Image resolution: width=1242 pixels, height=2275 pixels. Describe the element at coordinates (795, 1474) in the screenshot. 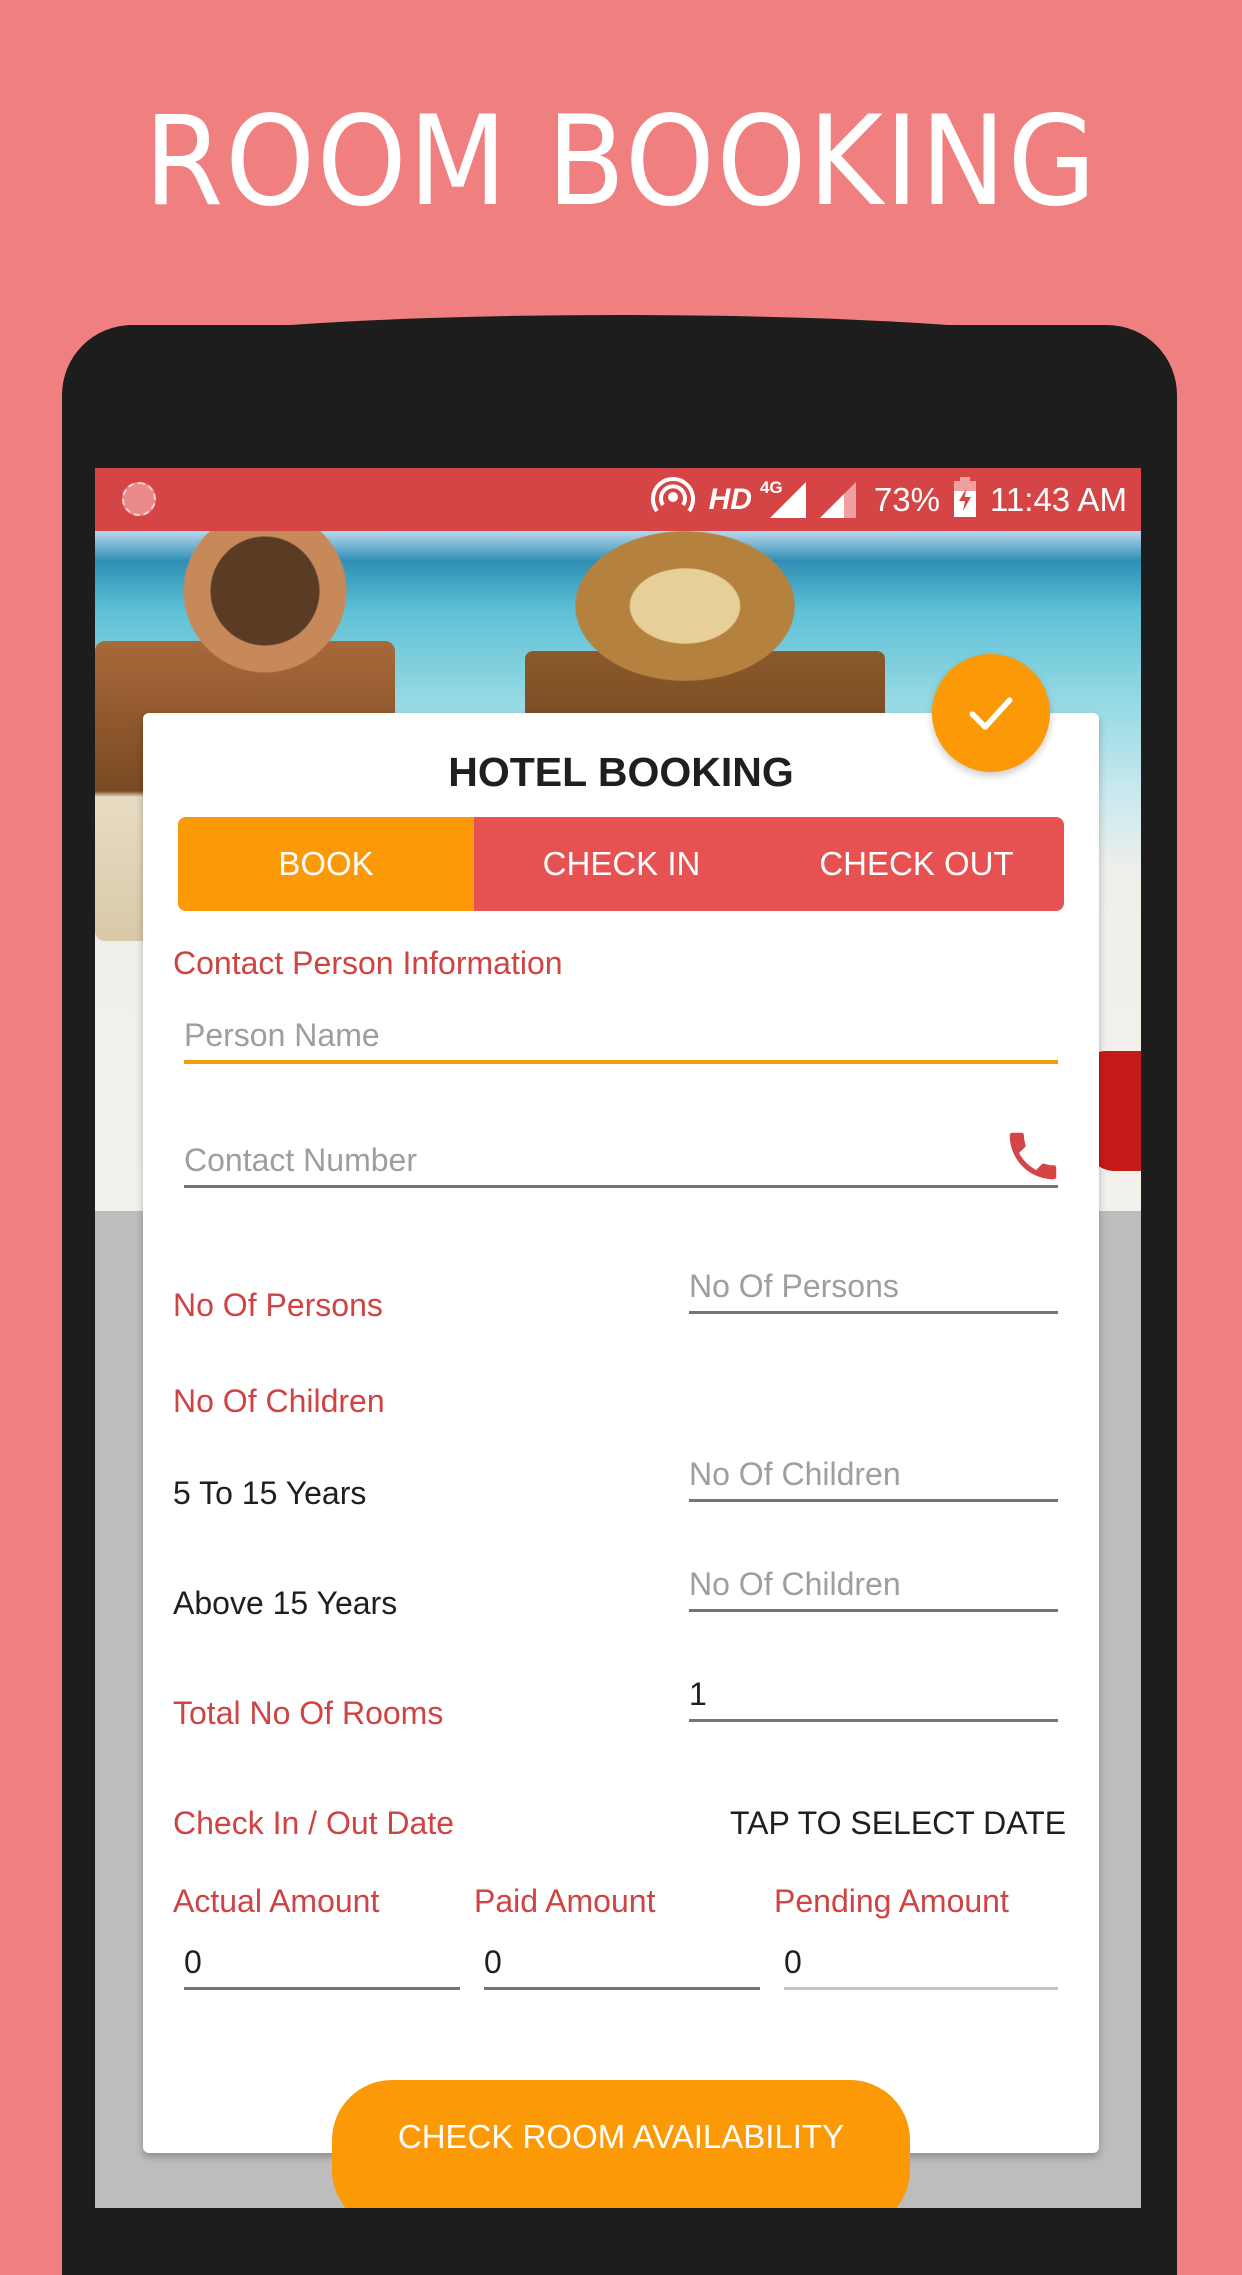

I see `children-5-15-placeholder: No Of Children` at that location.